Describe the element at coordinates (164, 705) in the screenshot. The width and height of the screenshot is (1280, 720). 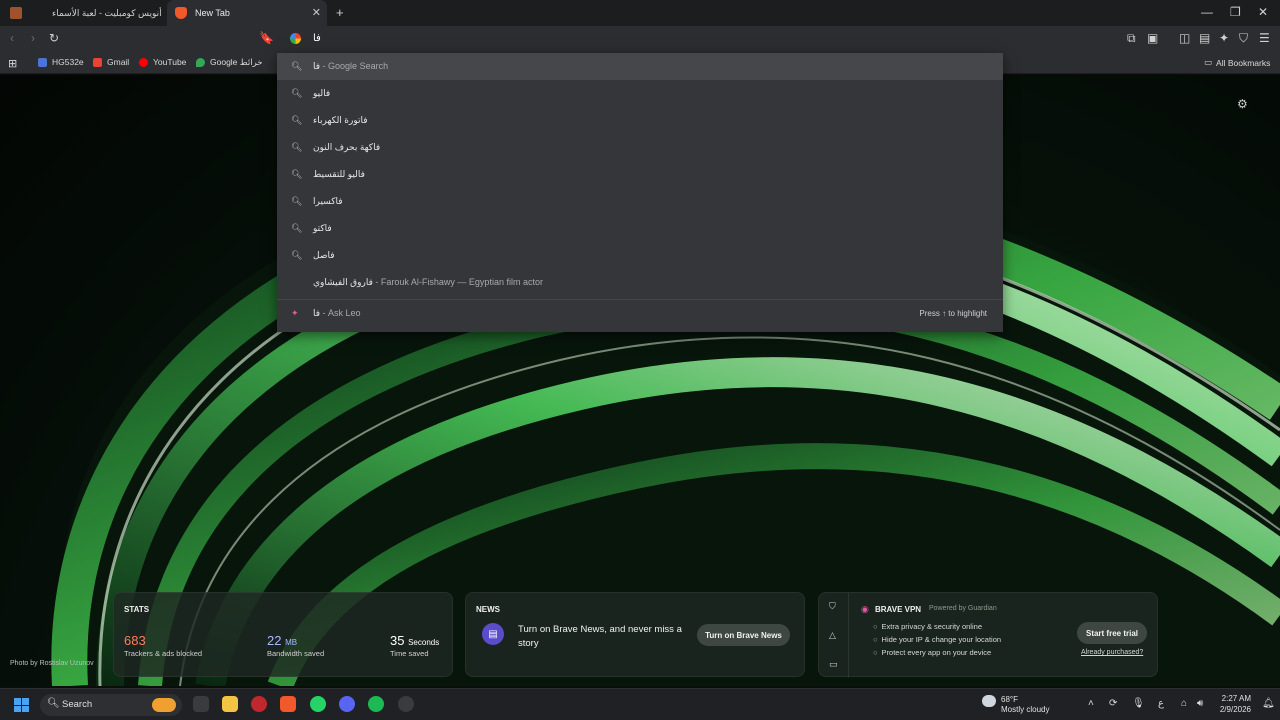
I see `search-highlight-icon` at that location.